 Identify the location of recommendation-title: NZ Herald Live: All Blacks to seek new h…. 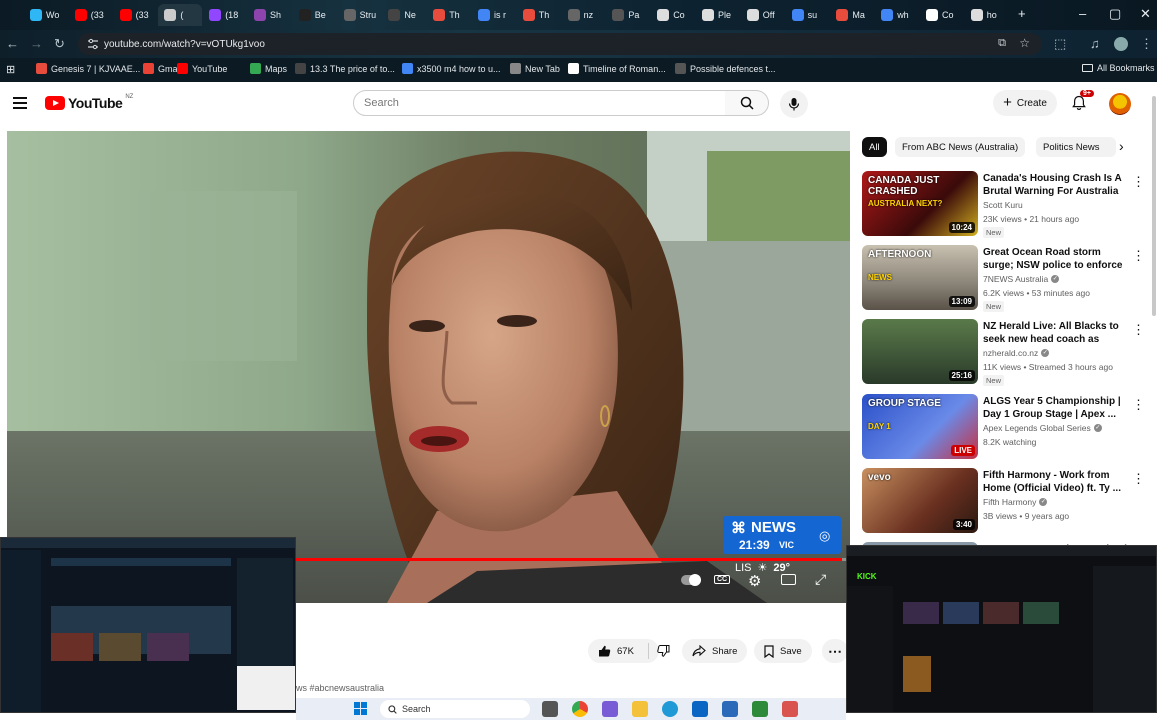
(1056, 333).